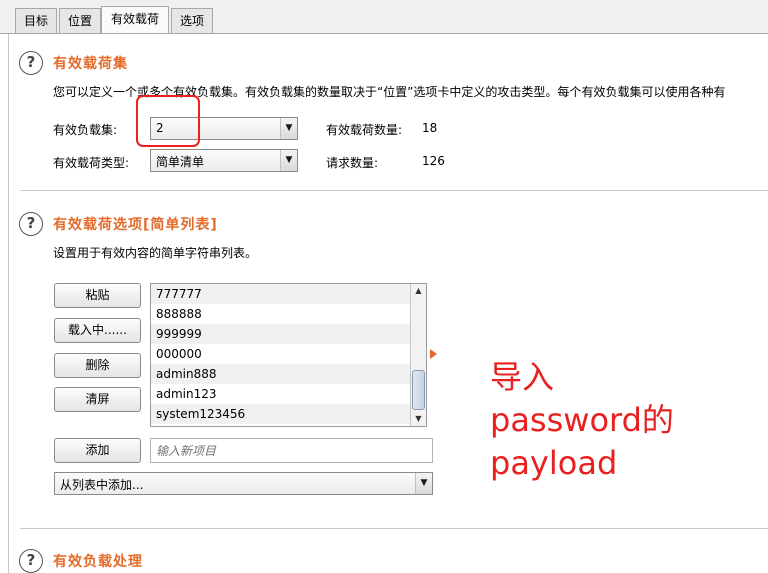 This screenshot has width=768, height=573. I want to click on list-item: 999999, so click(288, 334).